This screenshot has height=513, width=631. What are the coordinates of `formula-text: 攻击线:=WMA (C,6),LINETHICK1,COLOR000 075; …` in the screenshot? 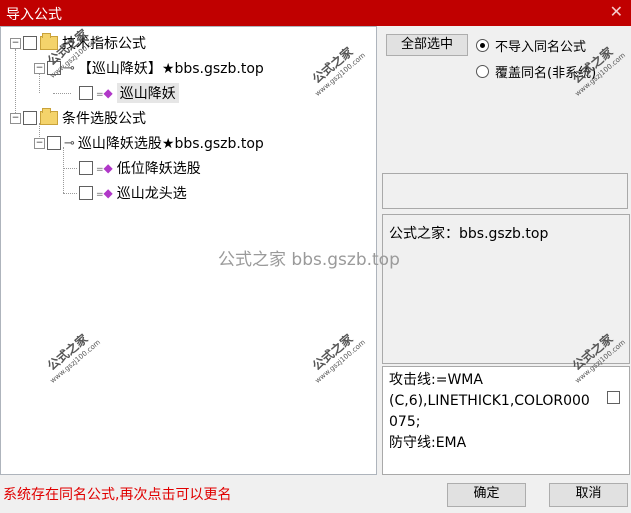 It's located at (494, 412).